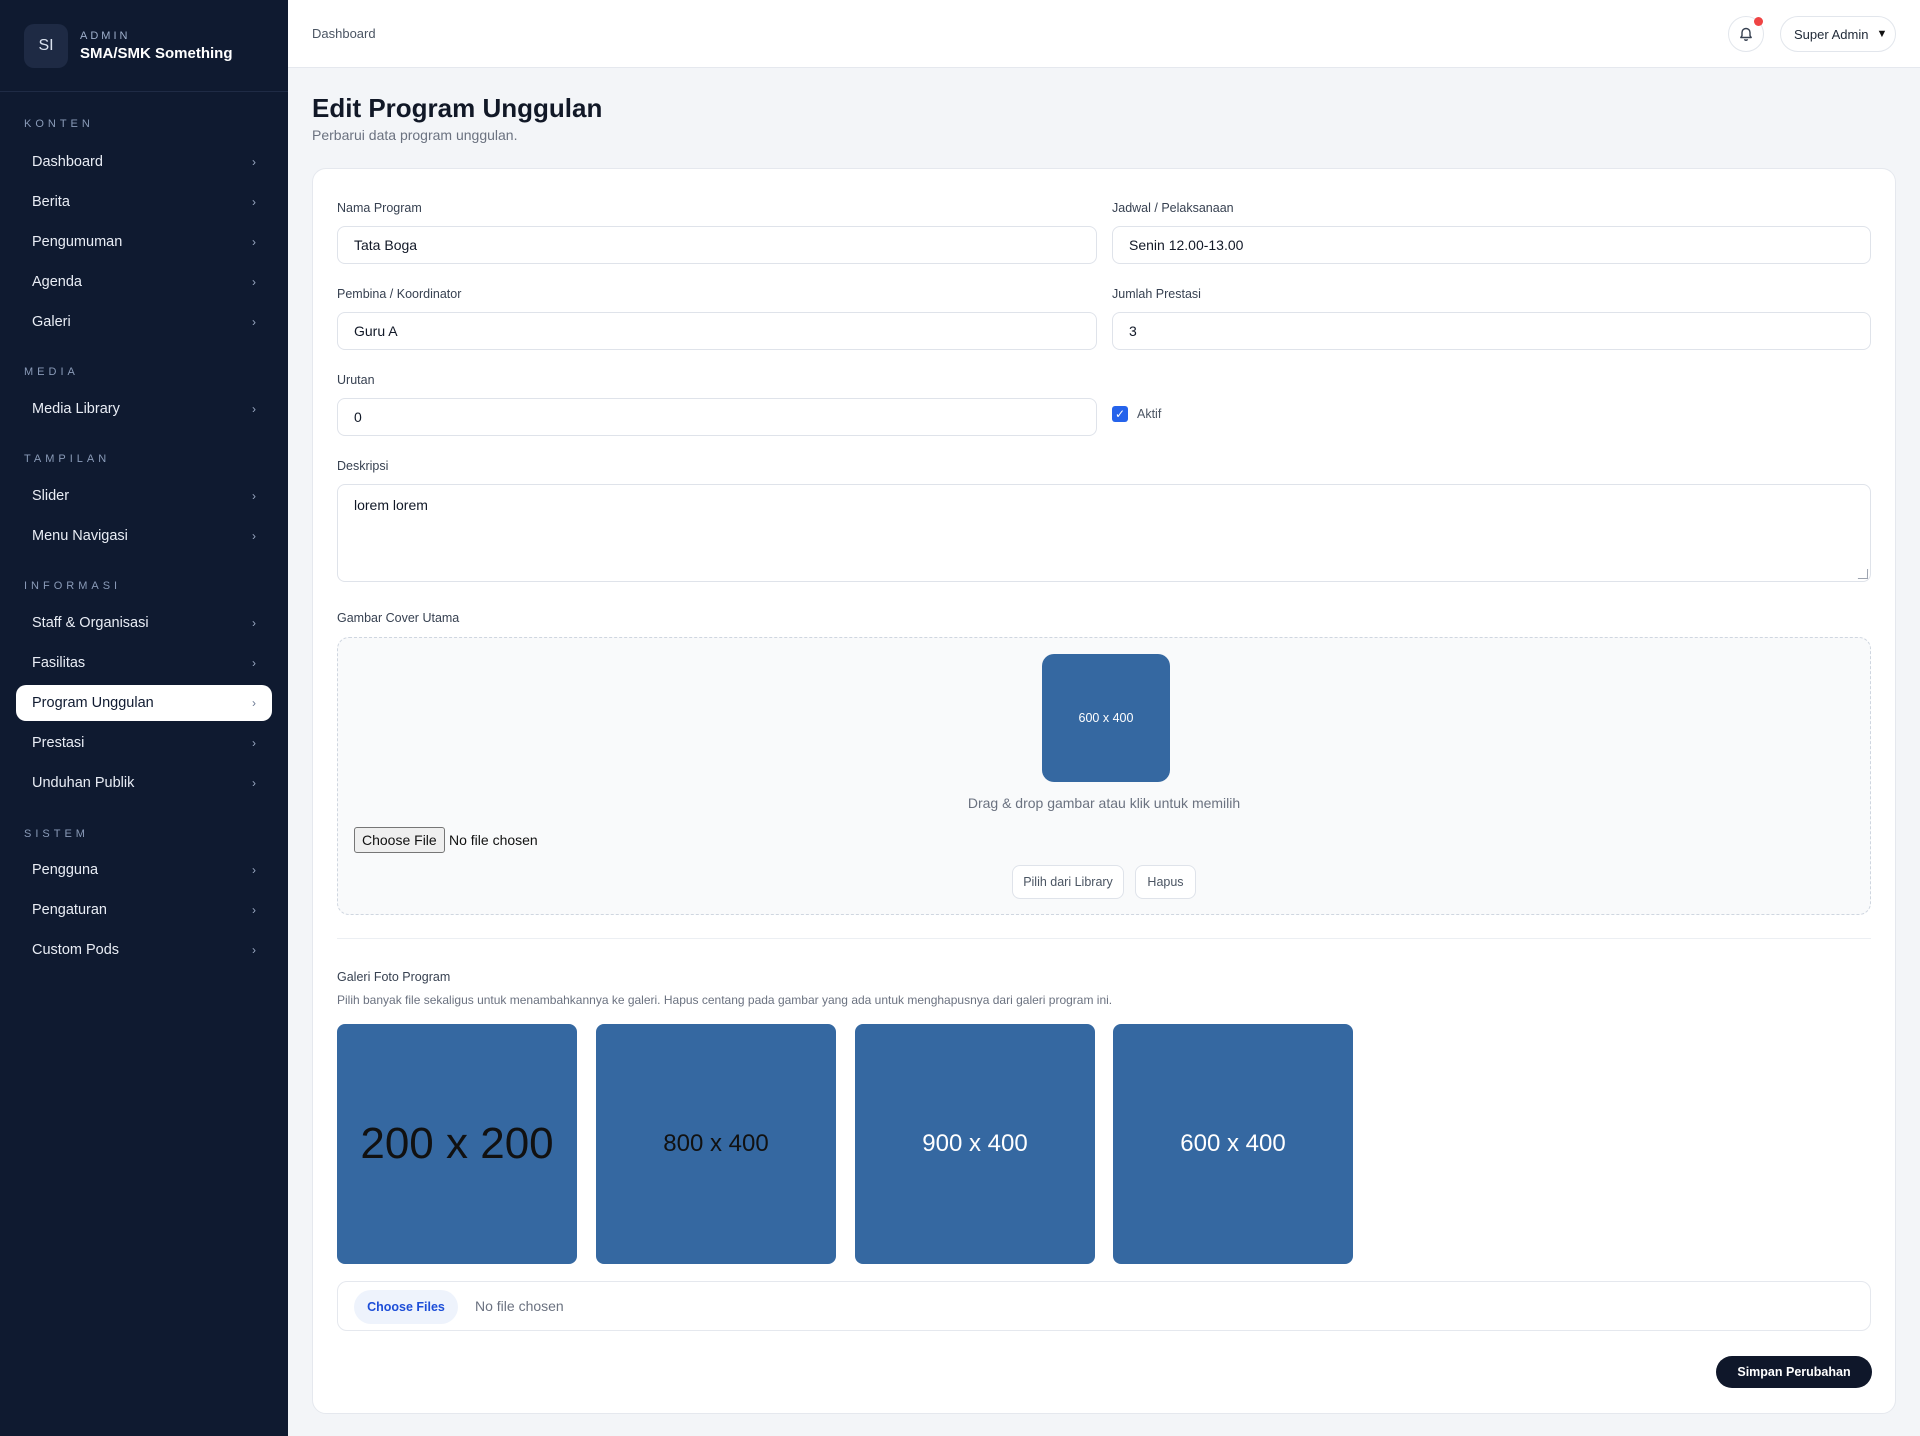  What do you see at coordinates (144, 282) in the screenshot?
I see `sidebar-item-agenda: Agenda ›` at bounding box center [144, 282].